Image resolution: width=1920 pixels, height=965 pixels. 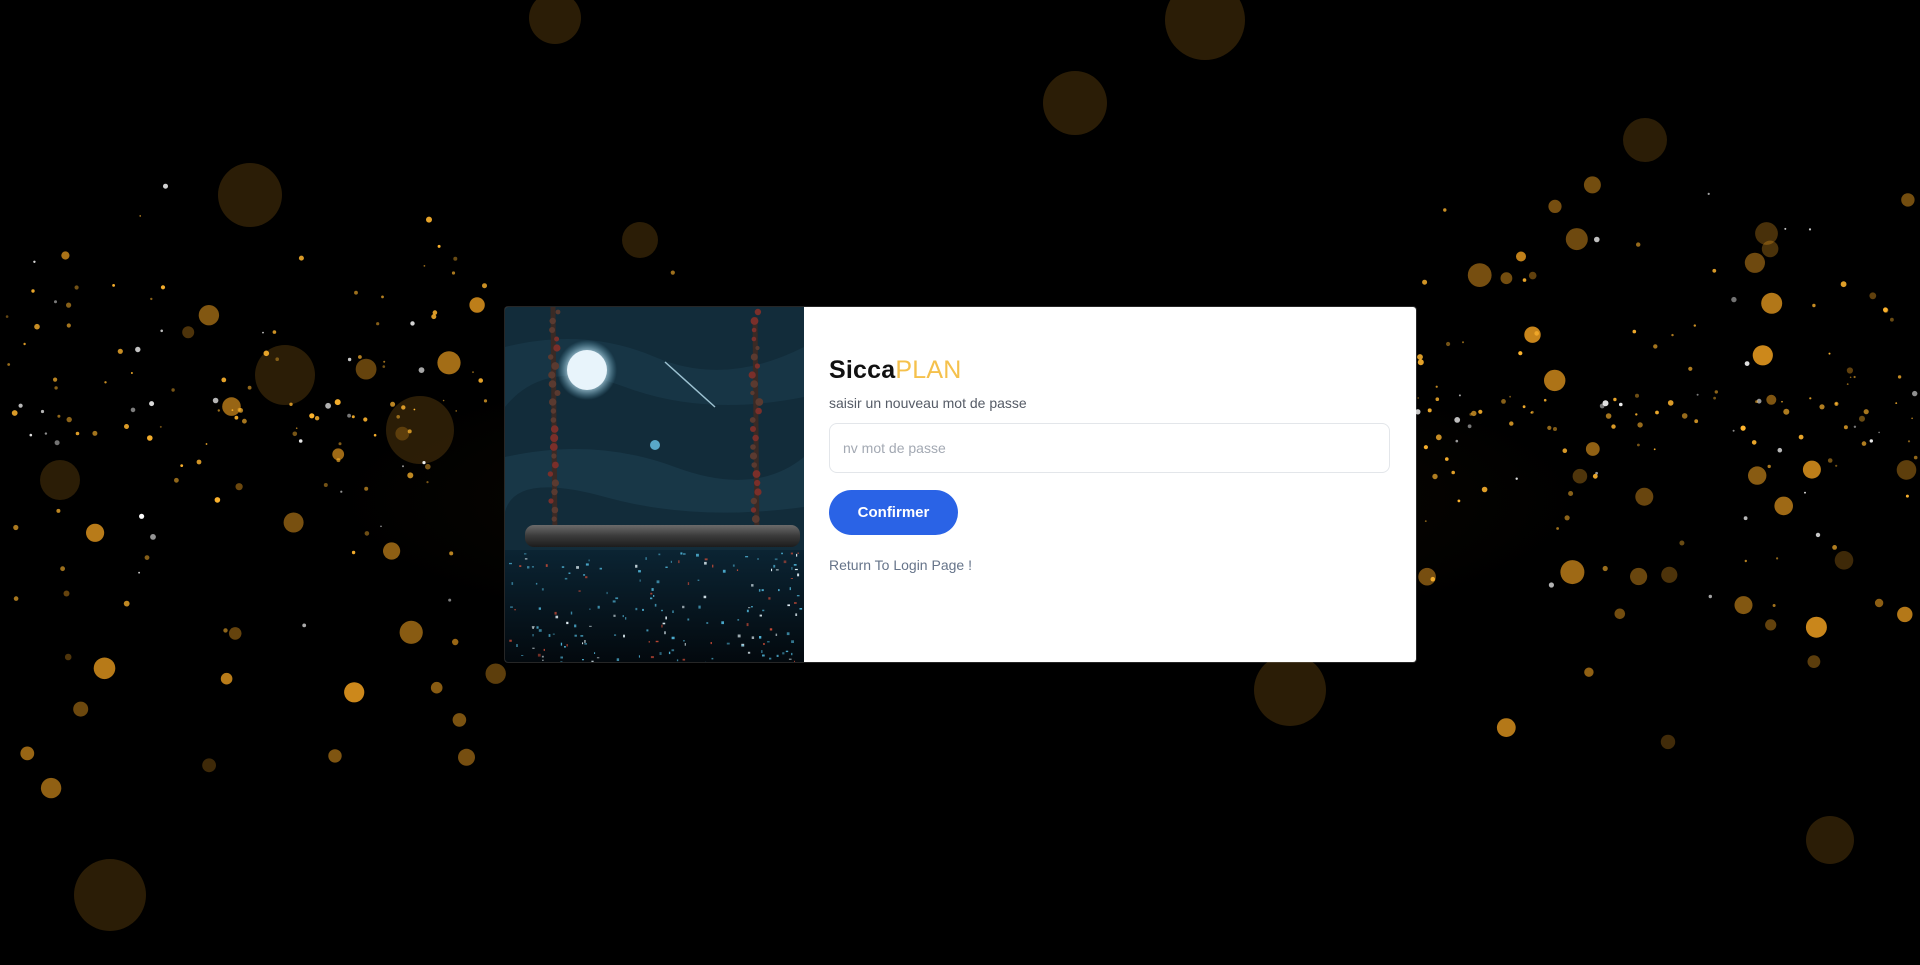 I want to click on return-to-login-link: Return To Login Page !, so click(x=900, y=565).